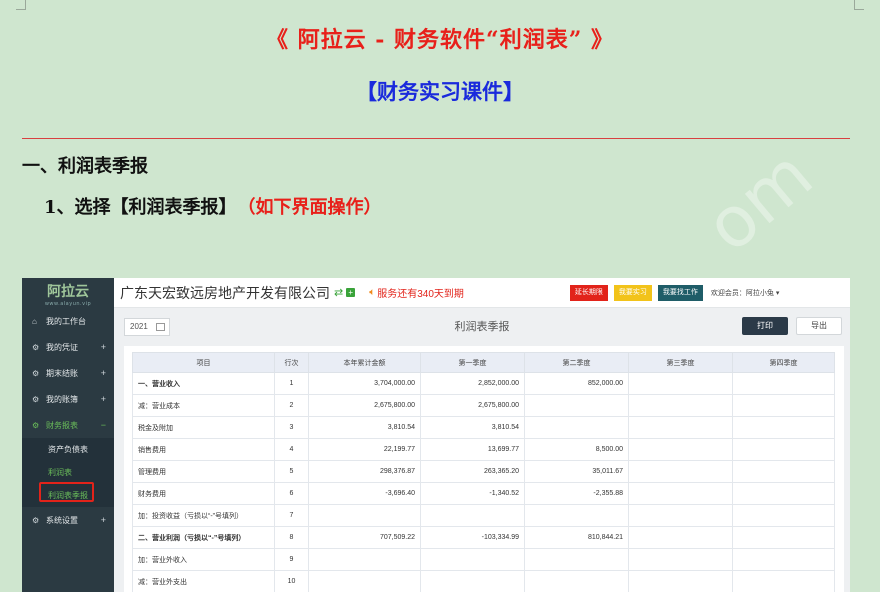 This screenshot has height=592, width=880. What do you see at coordinates (338, 292) in the screenshot?
I see `switch-company-icon: ⇄` at bounding box center [338, 292].